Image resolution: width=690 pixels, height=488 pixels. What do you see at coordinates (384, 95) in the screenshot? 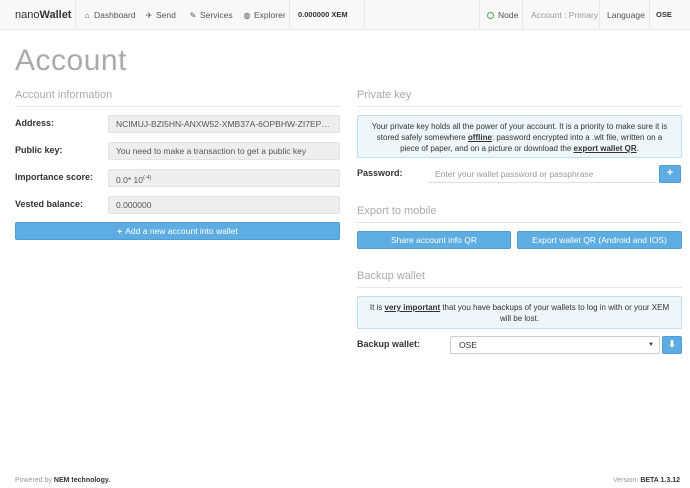
I see `private-key-title: Private key` at bounding box center [384, 95].